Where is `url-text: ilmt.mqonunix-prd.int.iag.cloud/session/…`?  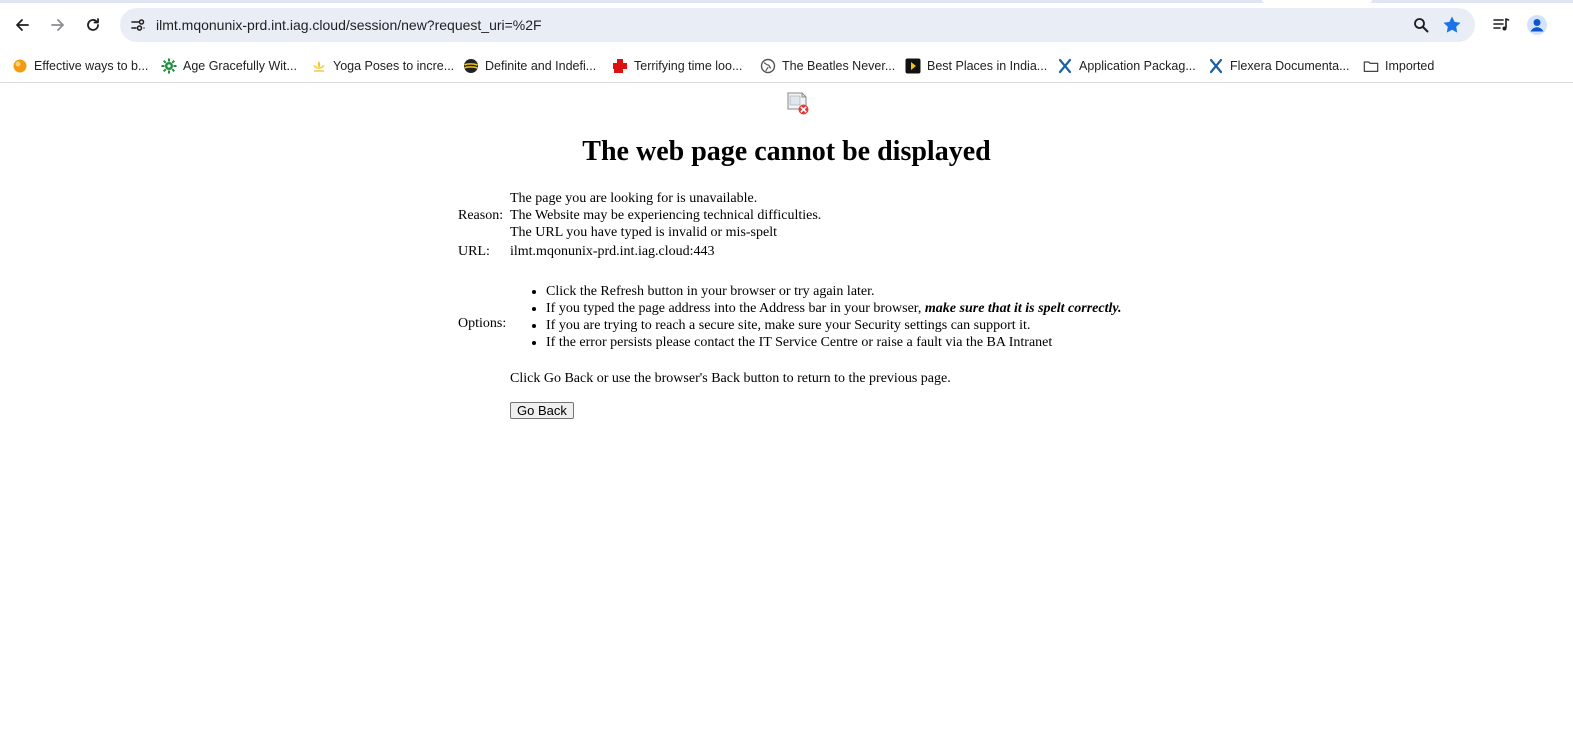 url-text: ilmt.mqonunix-prd.int.iag.cloud/session/… is located at coordinates (349, 25).